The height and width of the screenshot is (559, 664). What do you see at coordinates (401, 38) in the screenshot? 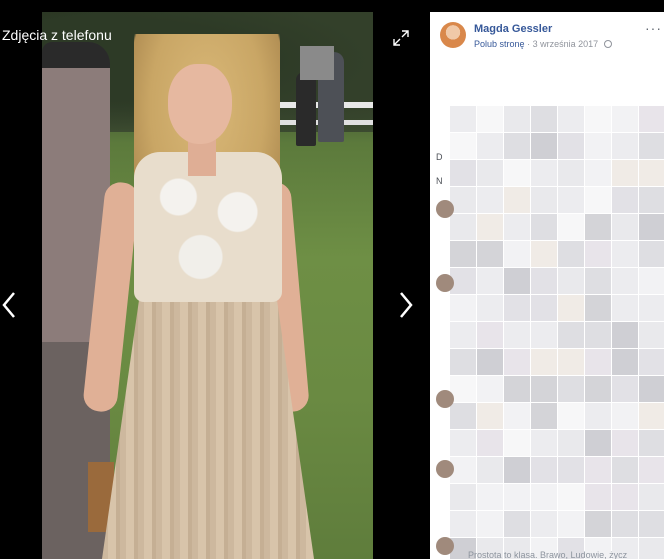
I see `expand-icon` at bounding box center [401, 38].